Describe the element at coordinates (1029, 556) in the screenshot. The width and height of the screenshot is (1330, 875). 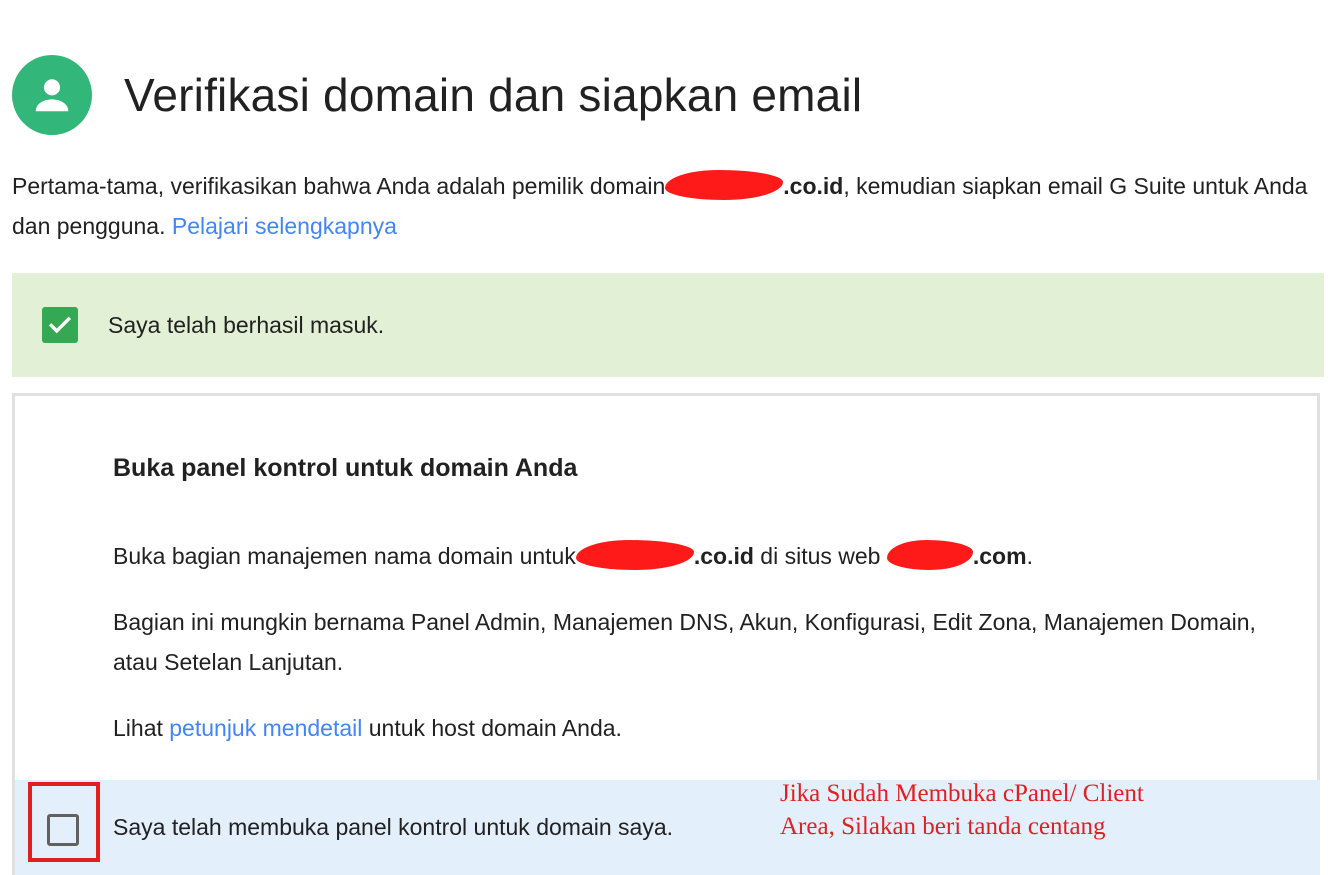
I see `card-p1-text-3: .` at that location.